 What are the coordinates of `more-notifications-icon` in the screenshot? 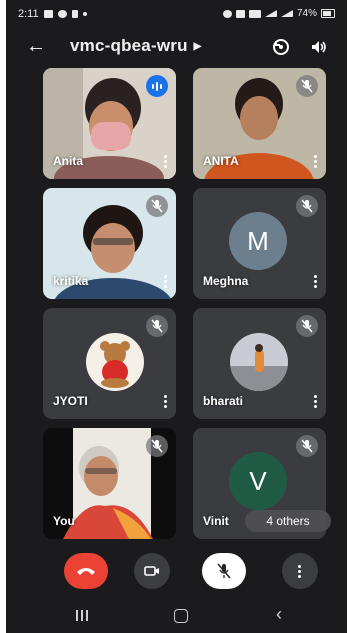 It's located at (84, 14).